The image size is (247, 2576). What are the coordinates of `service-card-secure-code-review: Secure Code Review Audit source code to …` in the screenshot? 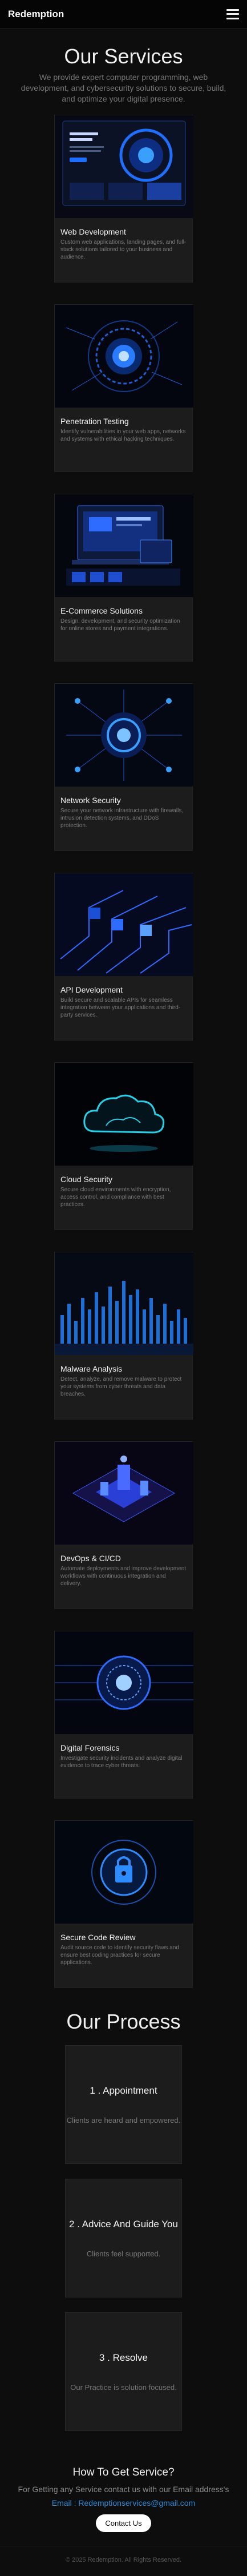 It's located at (123, 1904).